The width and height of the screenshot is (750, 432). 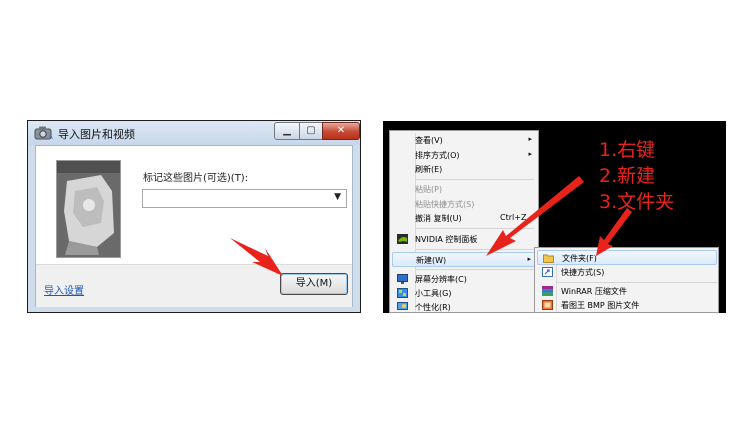 What do you see at coordinates (614, 232) in the screenshot?
I see `red-arrow-folder` at bounding box center [614, 232].